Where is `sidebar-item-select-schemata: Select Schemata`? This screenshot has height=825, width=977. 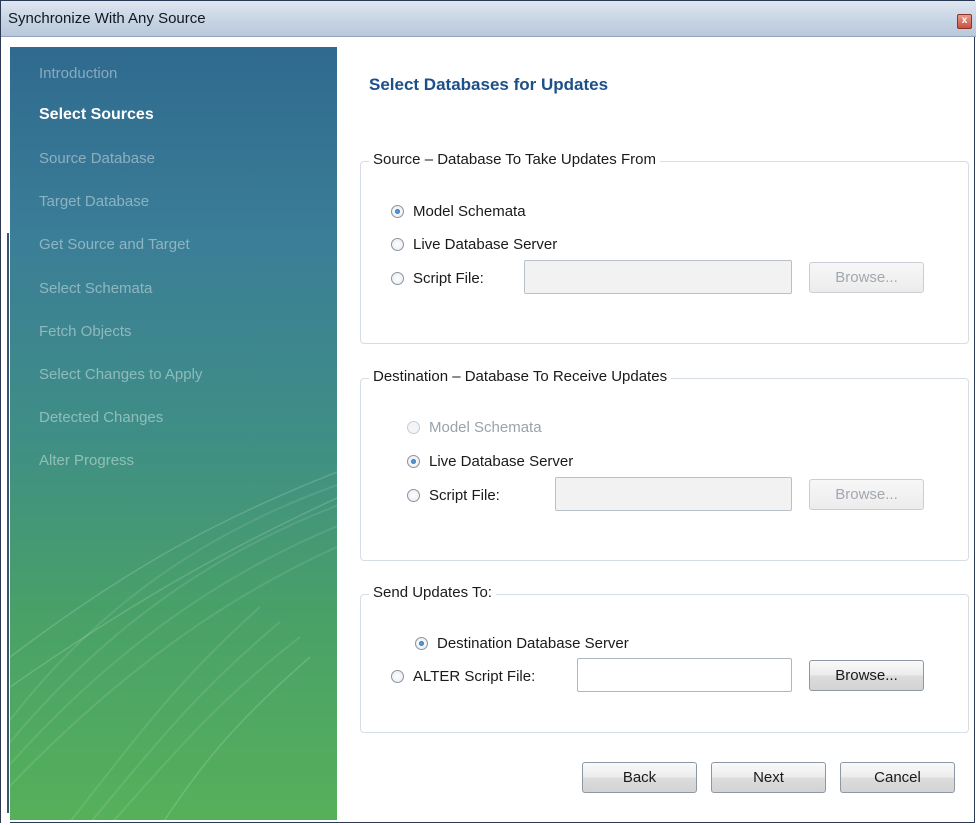 sidebar-item-select-schemata: Select Schemata is located at coordinates (96, 288).